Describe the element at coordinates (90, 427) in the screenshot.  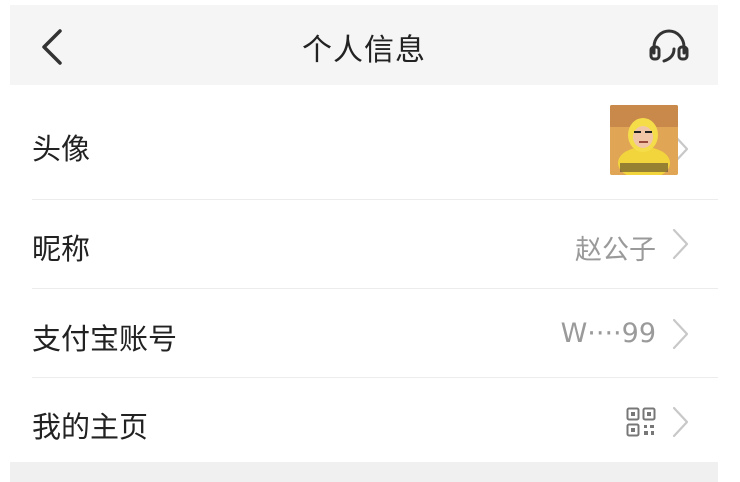
I see `row-label: 我的主页` at that location.